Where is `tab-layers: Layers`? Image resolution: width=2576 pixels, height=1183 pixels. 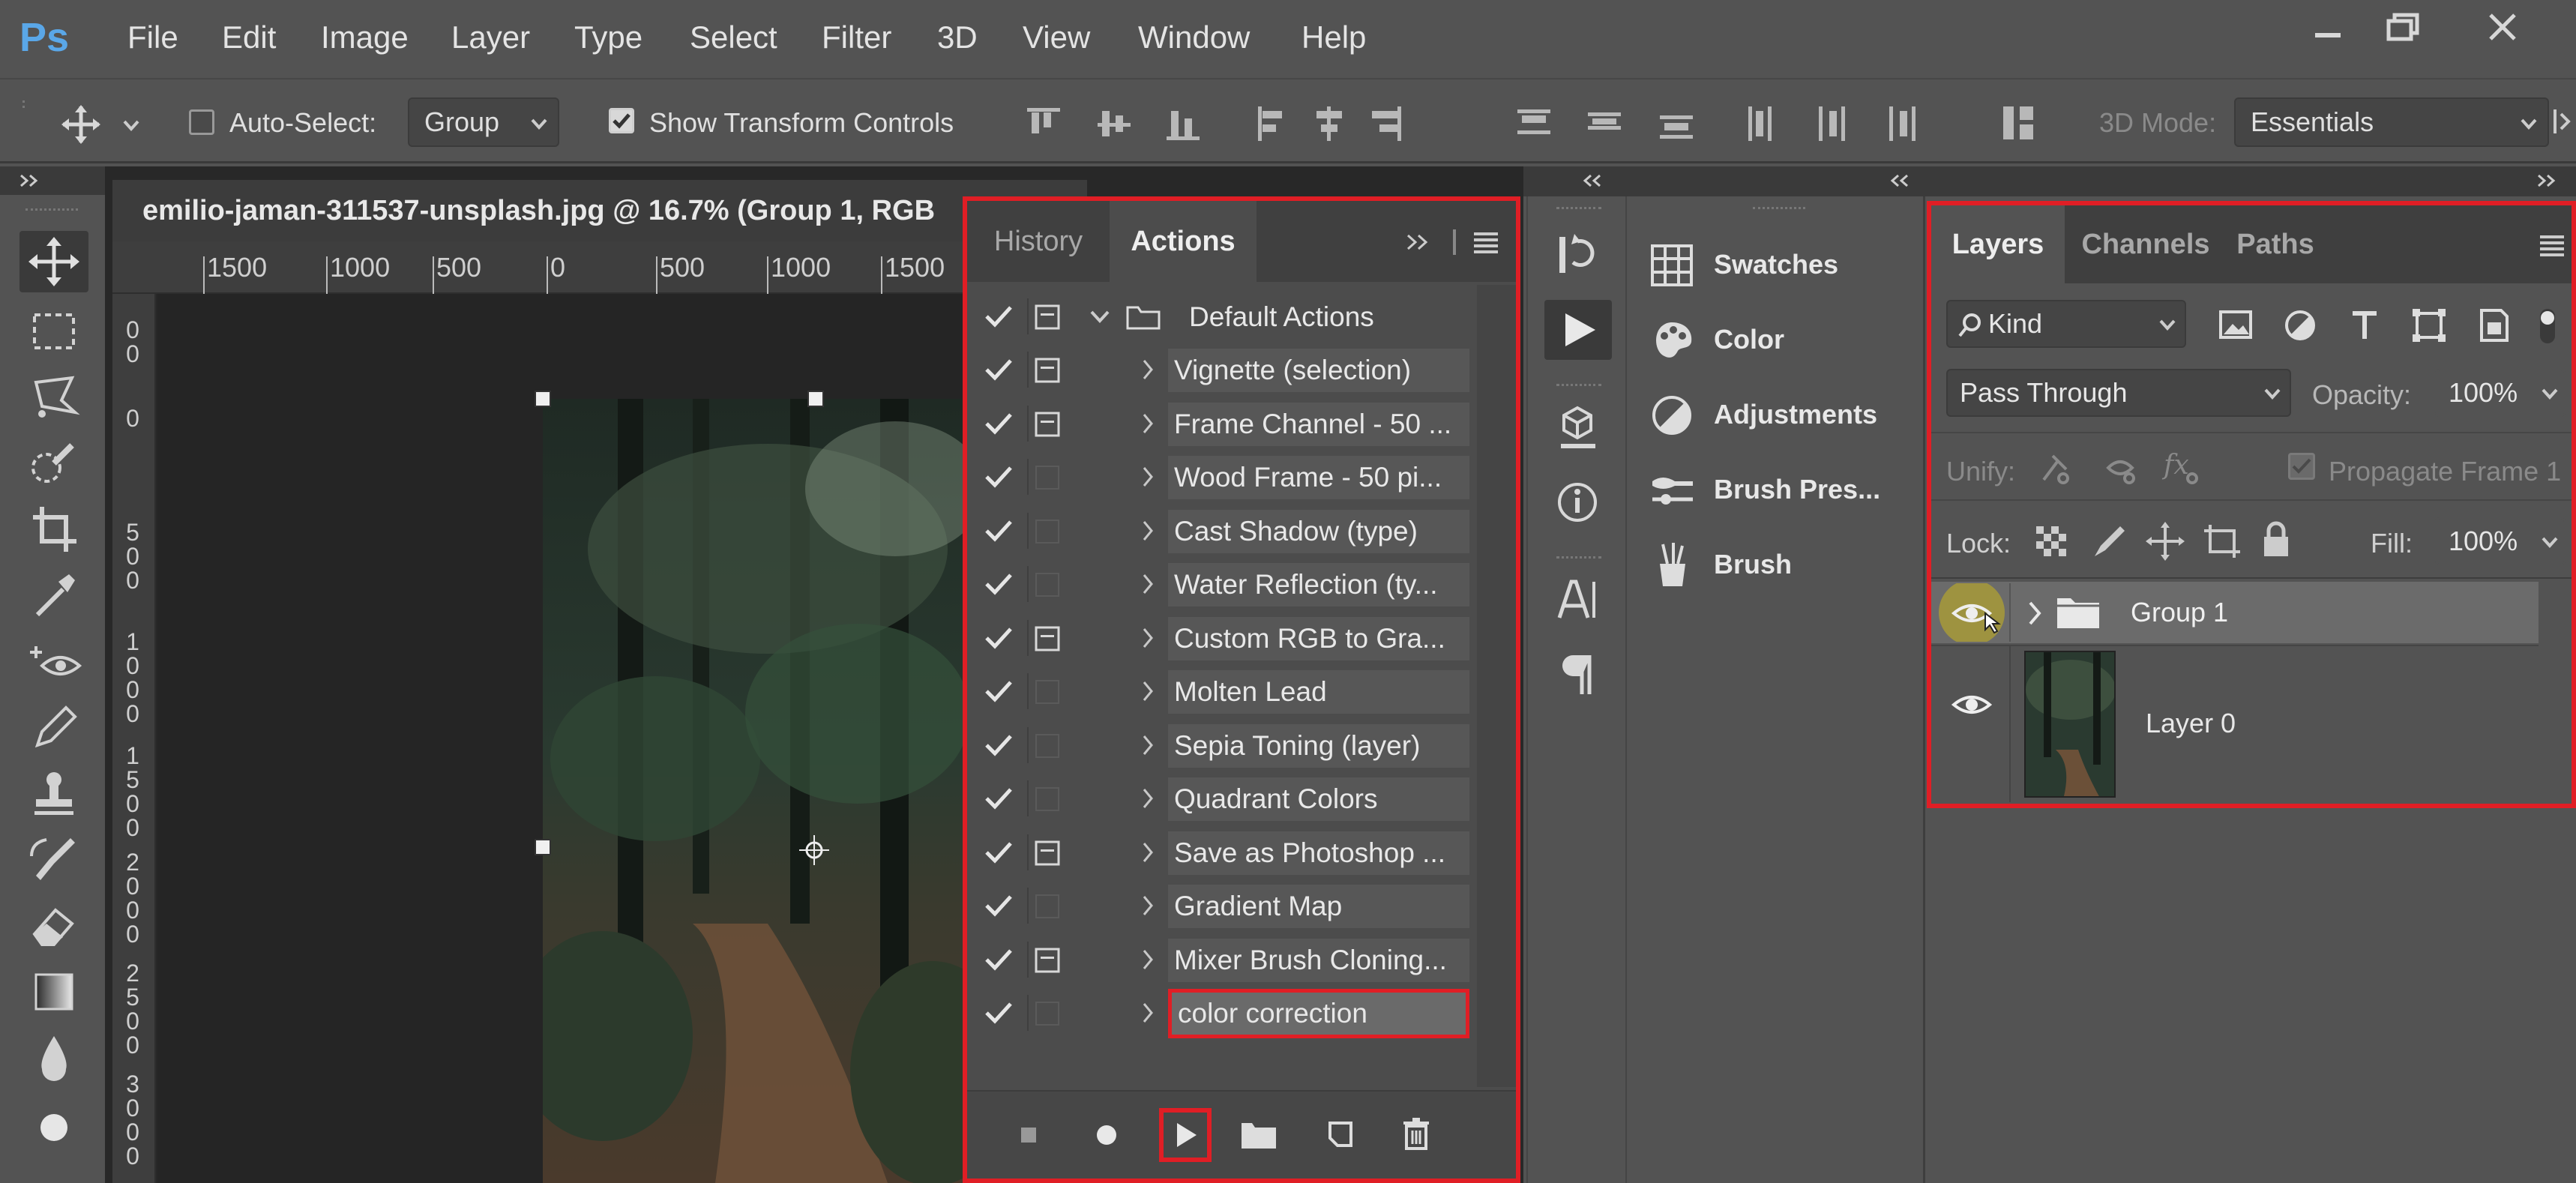
tab-layers: Layers is located at coordinates (1998, 244).